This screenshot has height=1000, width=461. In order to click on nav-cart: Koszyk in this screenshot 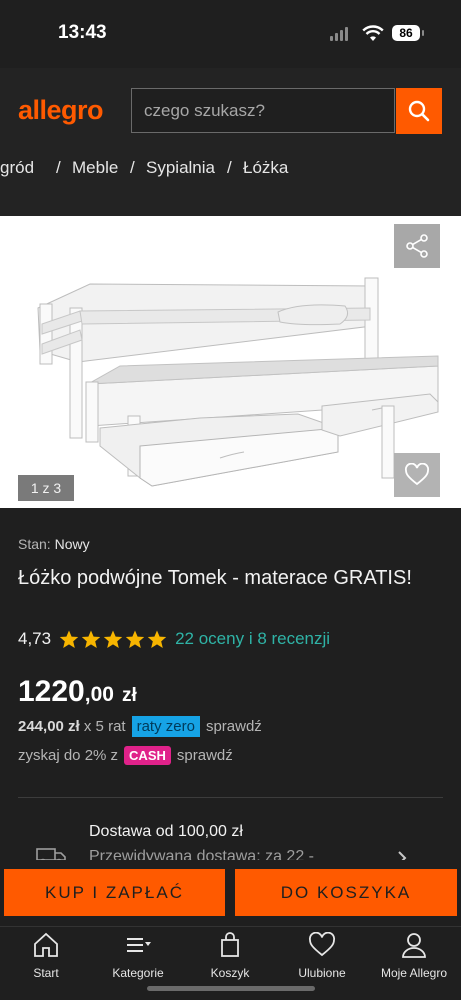, I will do `click(230, 956)`.